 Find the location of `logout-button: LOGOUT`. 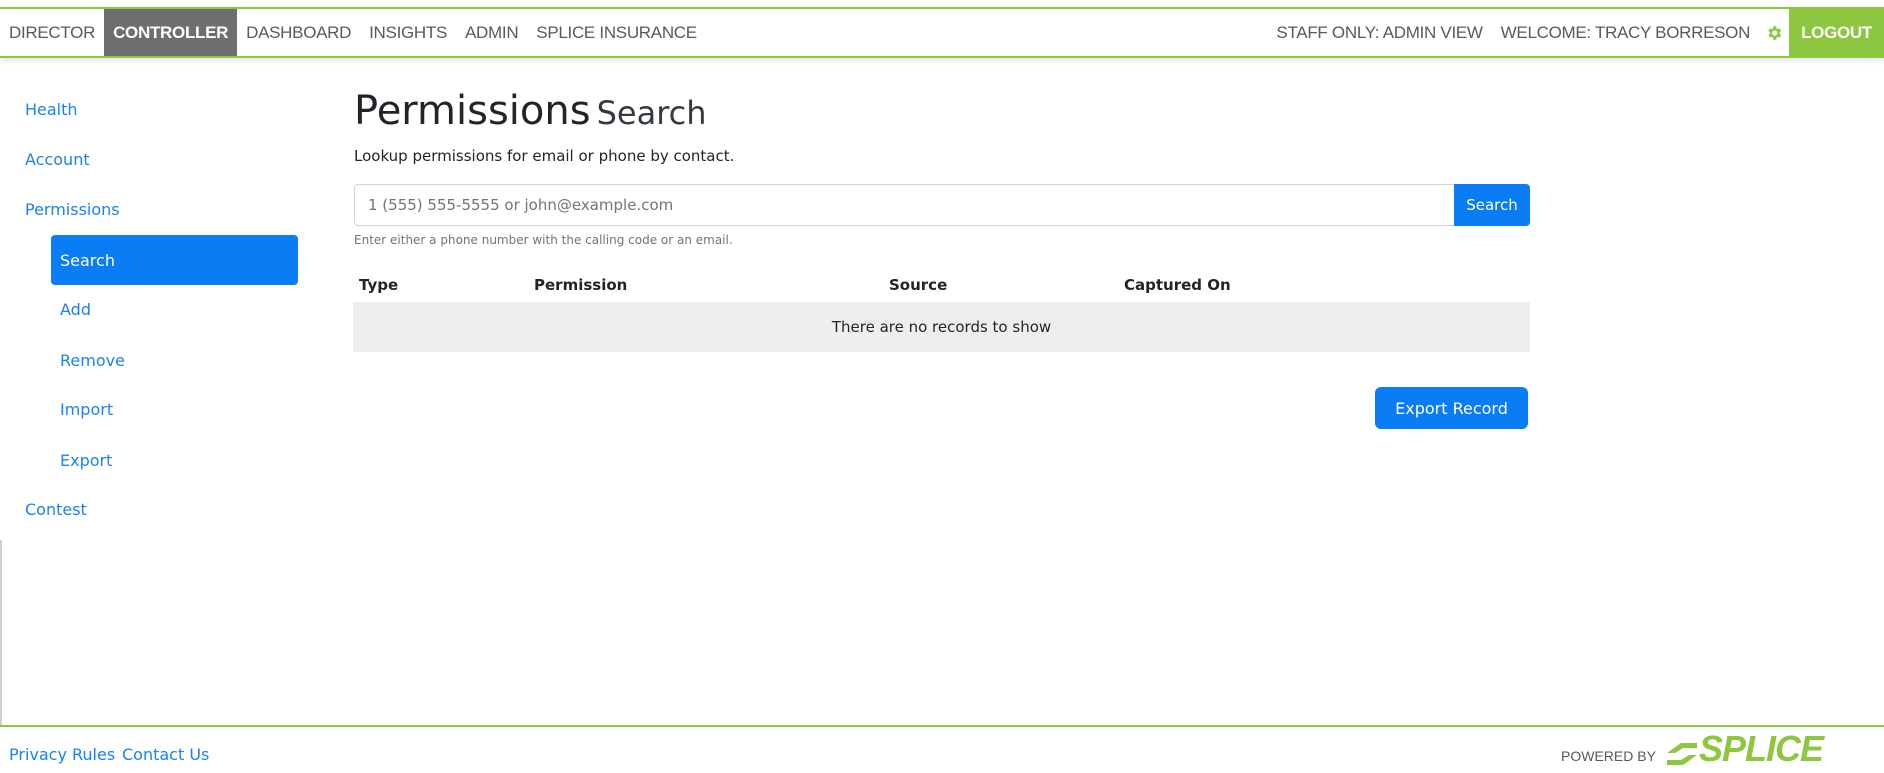

logout-button: LOGOUT is located at coordinates (1836, 32).